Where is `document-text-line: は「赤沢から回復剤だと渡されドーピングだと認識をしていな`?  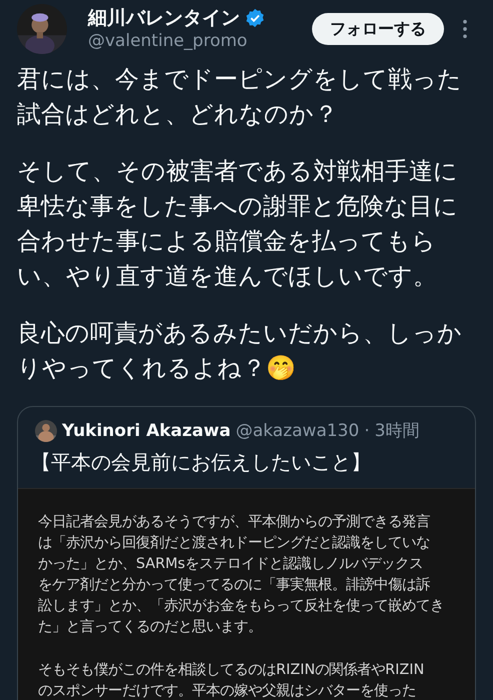 document-text-line: は「赤沢から回復剤だと渡されドーピングだと認識をしていな is located at coordinates (234, 543).